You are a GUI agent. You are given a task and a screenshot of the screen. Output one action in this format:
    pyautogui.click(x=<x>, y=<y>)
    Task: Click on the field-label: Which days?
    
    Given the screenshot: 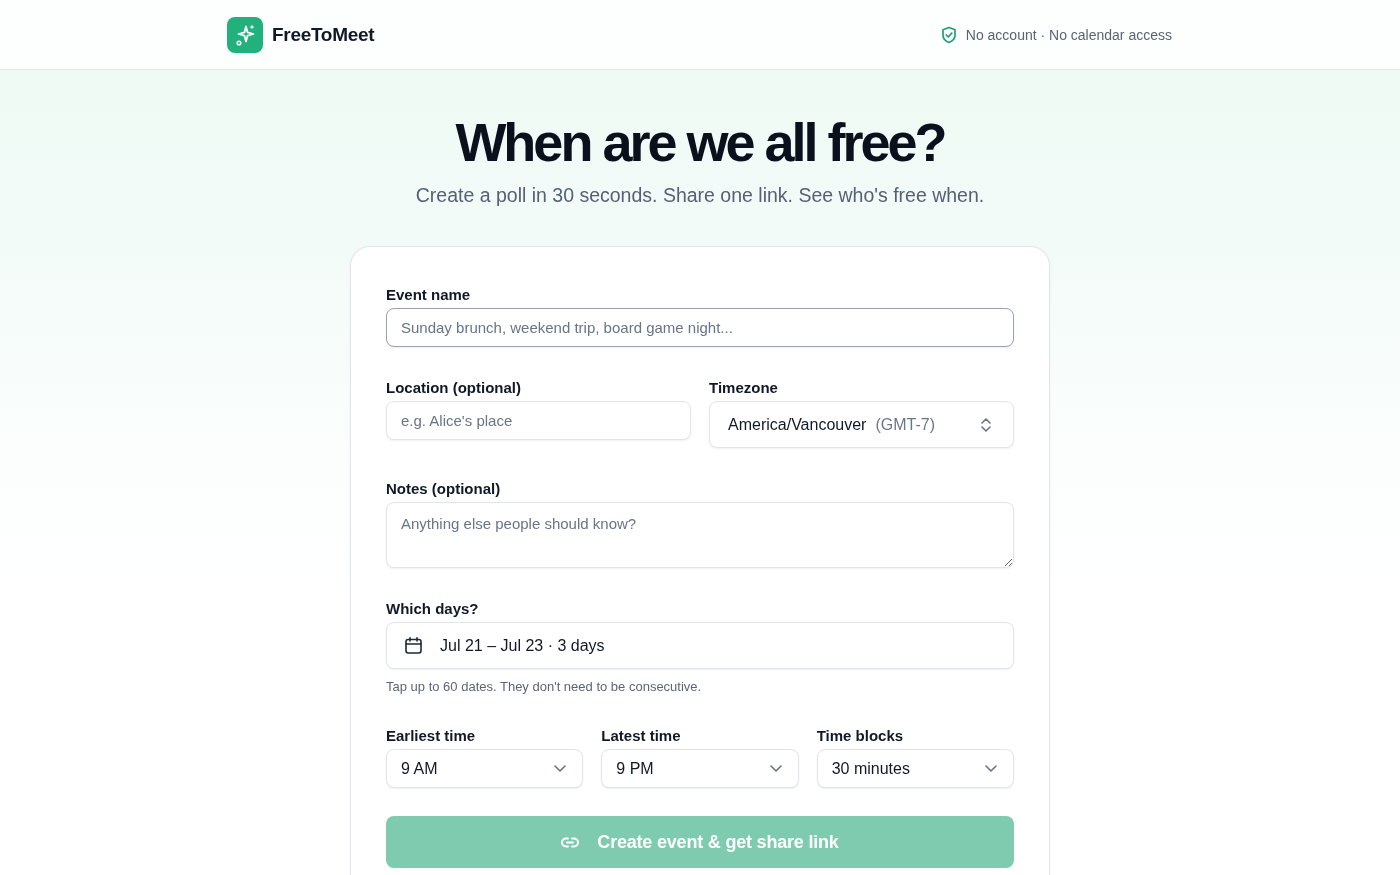 What is the action you would take?
    pyautogui.click(x=433, y=609)
    